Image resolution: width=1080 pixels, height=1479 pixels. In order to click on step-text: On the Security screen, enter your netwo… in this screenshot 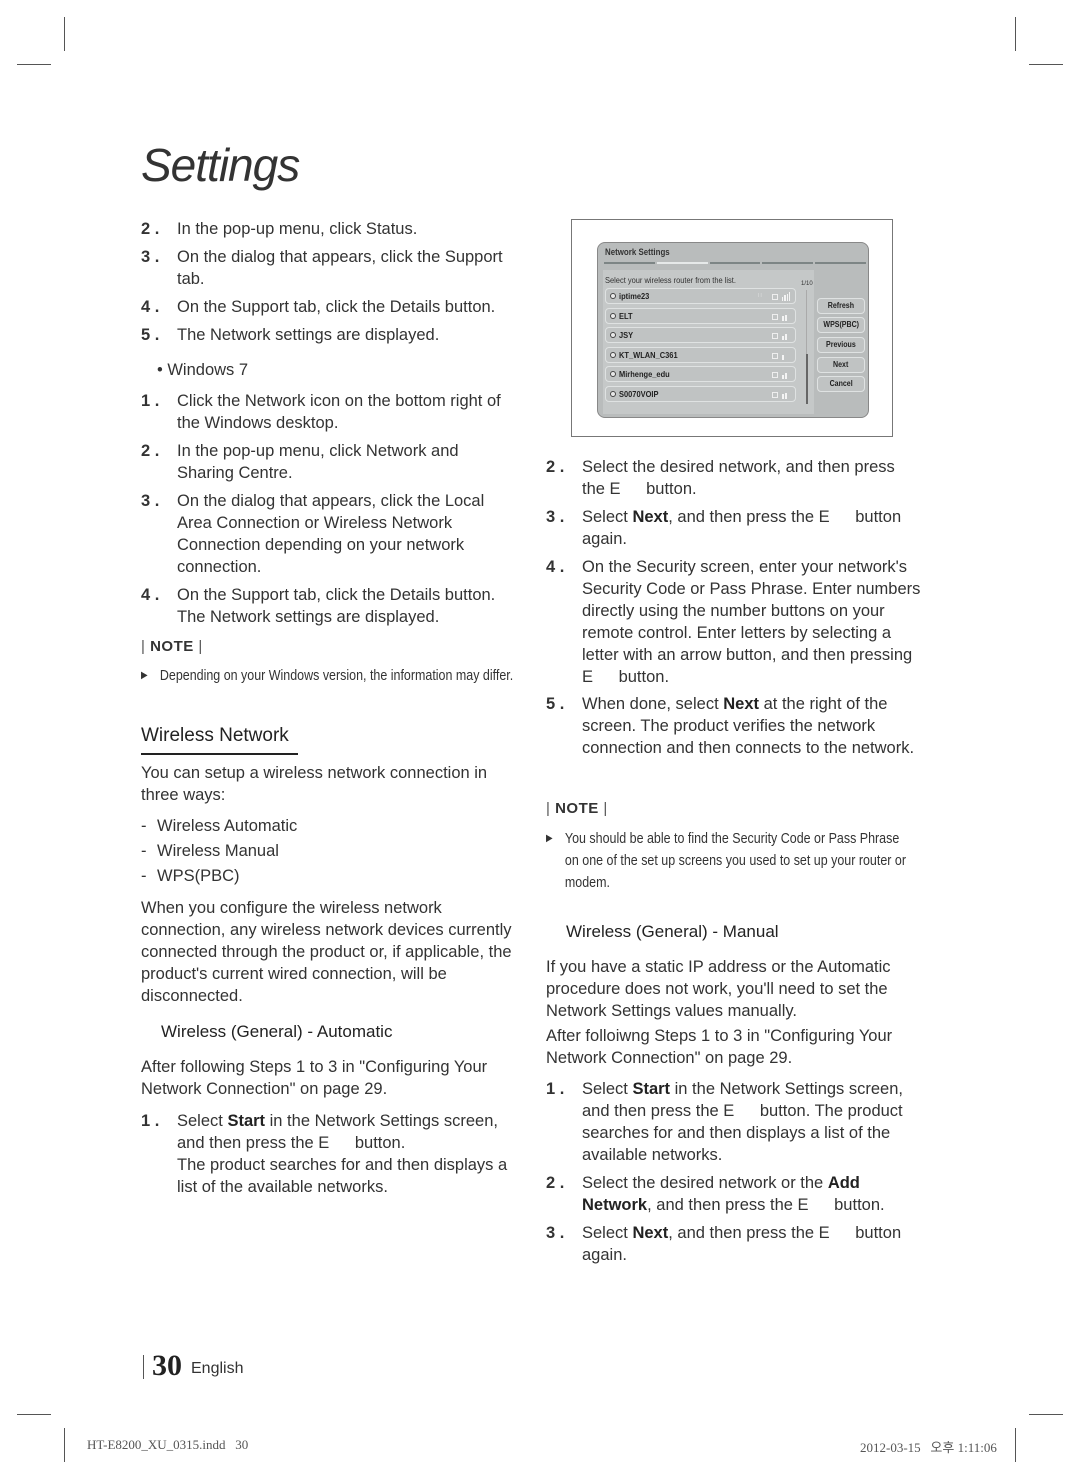, I will do `click(751, 622)`.